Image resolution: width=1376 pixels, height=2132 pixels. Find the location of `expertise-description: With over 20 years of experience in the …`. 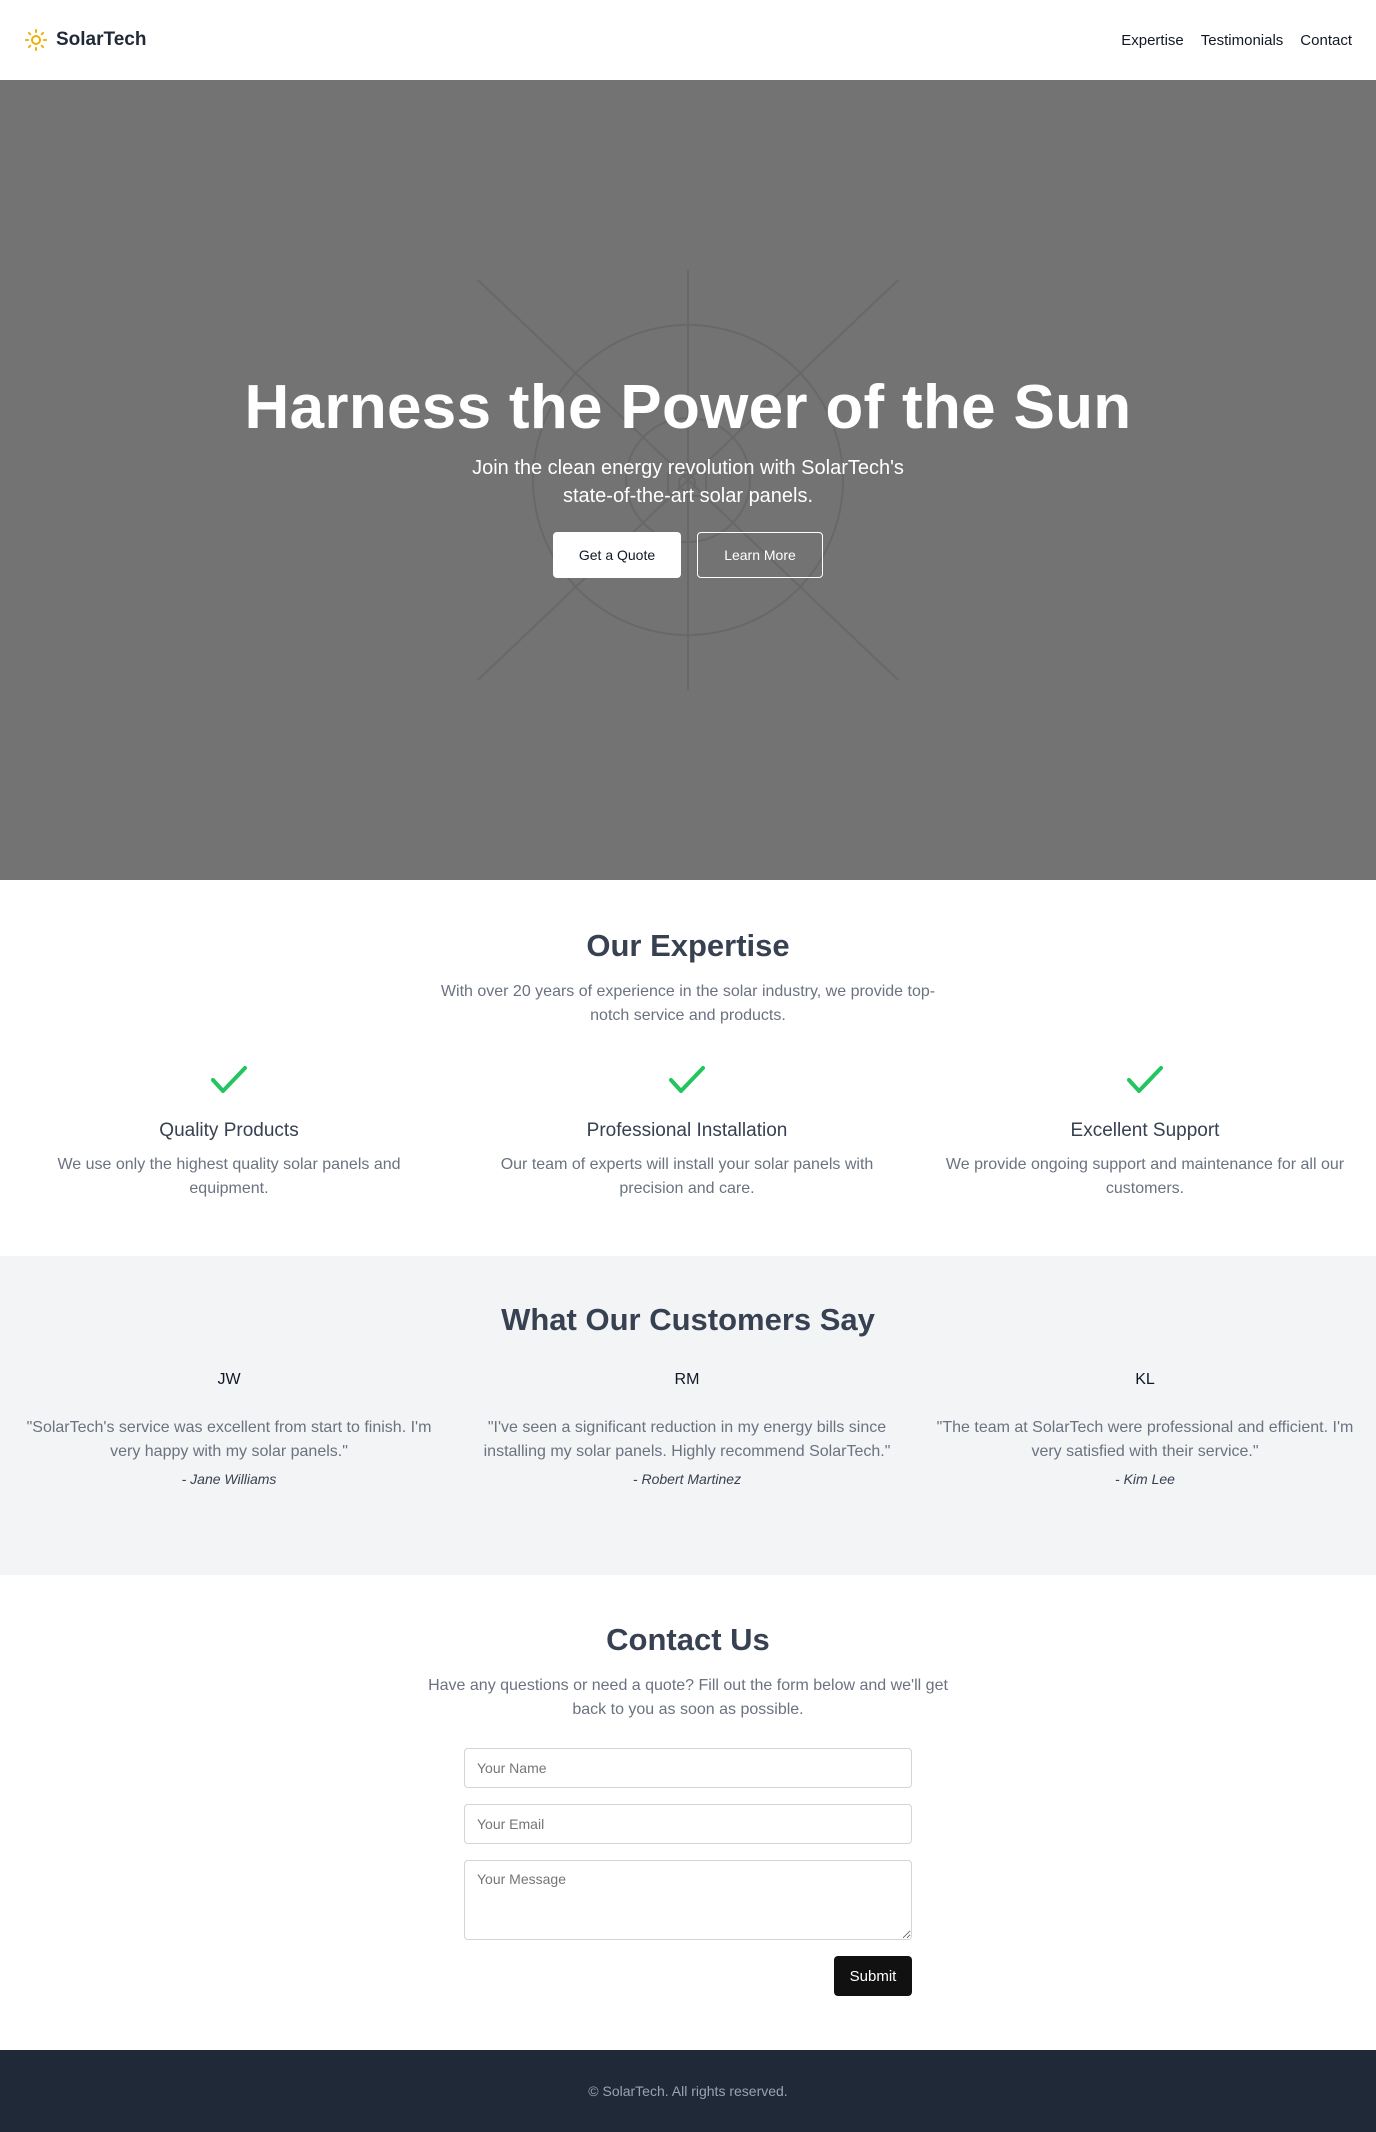

expertise-description: With over 20 years of experience in the … is located at coordinates (688, 1003).